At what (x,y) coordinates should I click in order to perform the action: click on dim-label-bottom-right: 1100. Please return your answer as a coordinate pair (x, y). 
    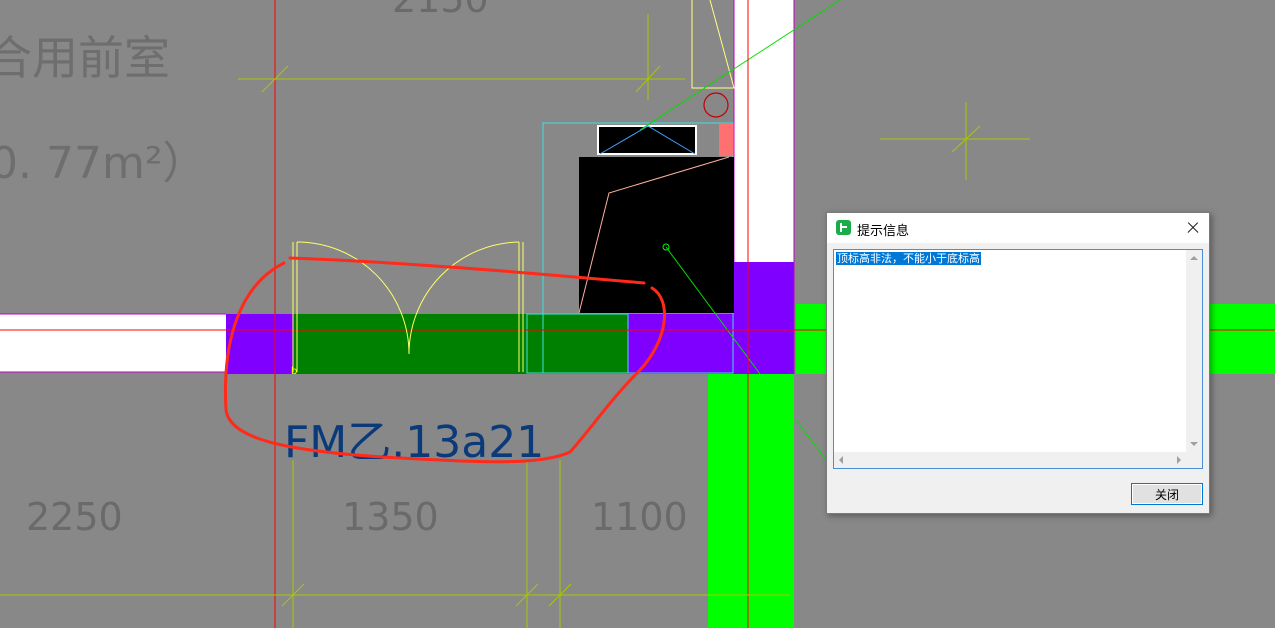
    Looking at the image, I should click on (639, 517).